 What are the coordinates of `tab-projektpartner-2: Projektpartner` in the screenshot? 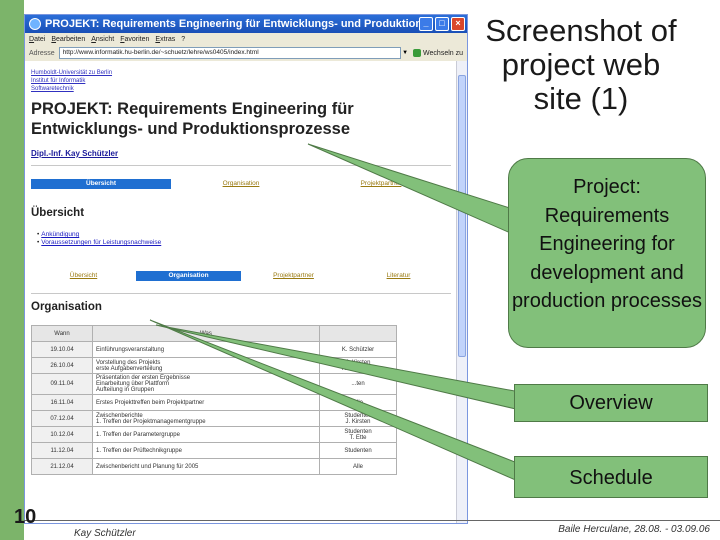 It's located at (293, 276).